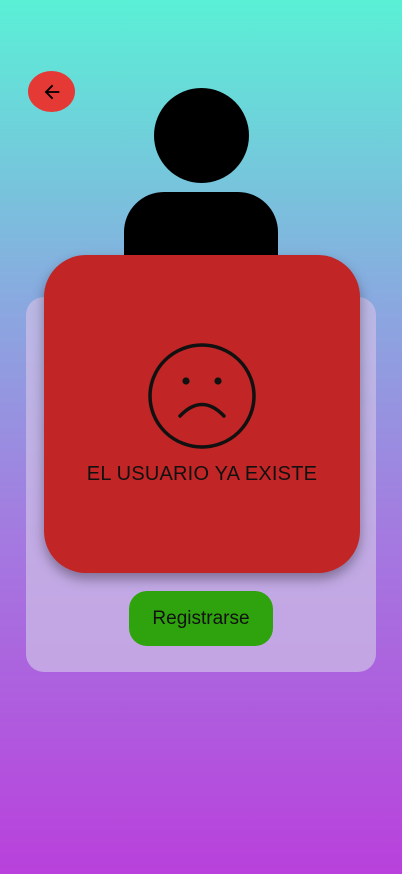  I want to click on arrow-left-icon, so click(51, 91).